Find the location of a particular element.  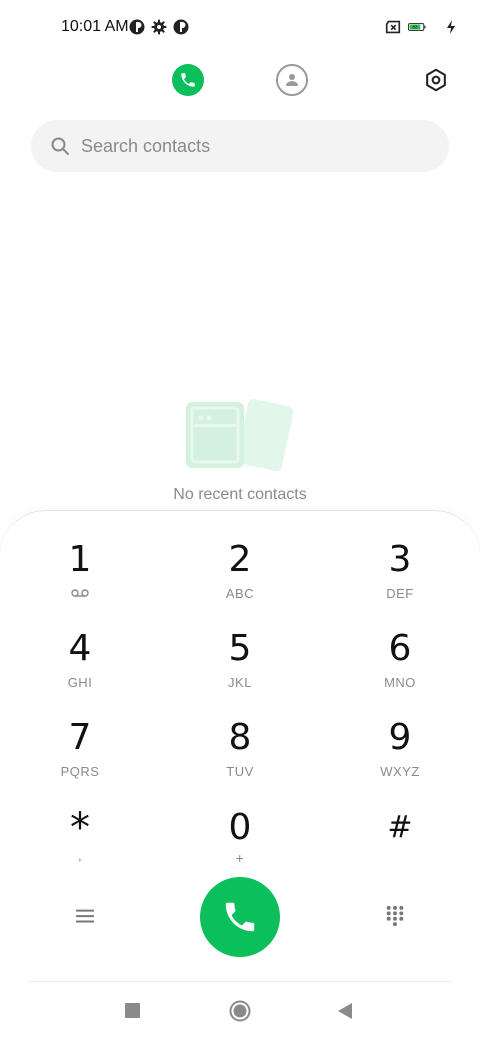

dialpad-toggle-button is located at coordinates (395, 916).